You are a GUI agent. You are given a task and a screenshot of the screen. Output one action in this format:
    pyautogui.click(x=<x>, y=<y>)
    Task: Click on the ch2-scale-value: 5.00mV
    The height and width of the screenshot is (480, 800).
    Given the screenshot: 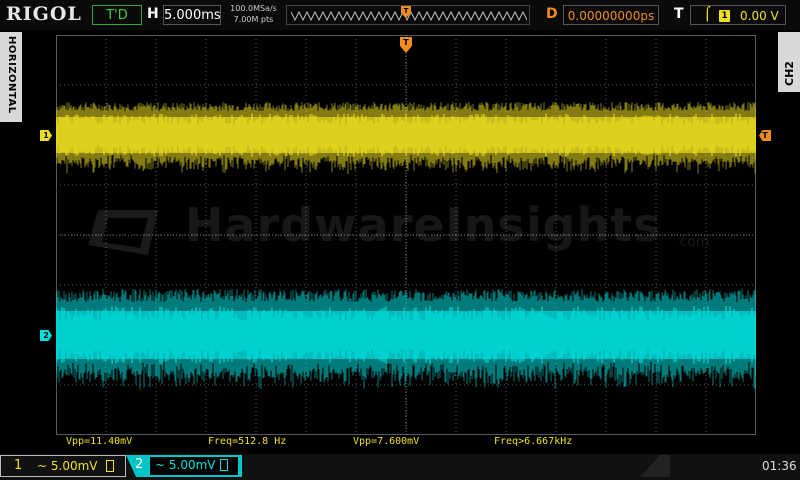 What is the action you would take?
    pyautogui.click(x=192, y=465)
    